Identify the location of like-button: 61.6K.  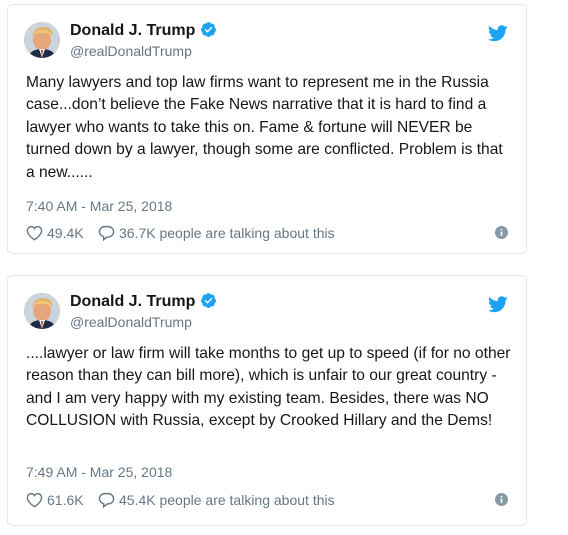
(55, 500).